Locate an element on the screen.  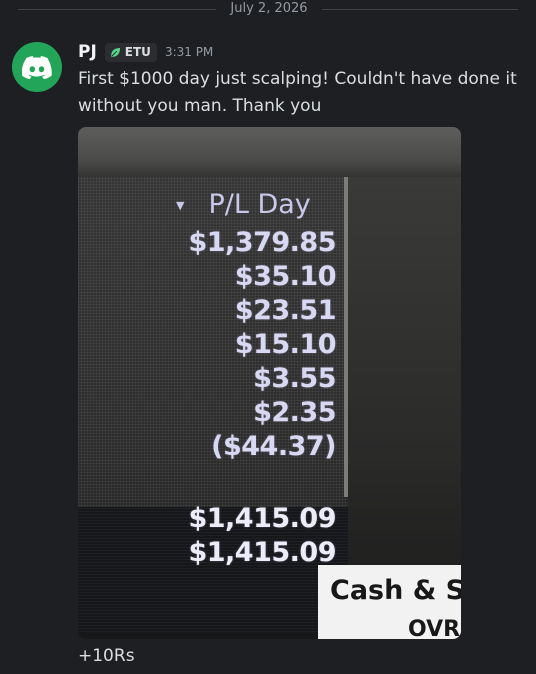
pl-column-header: ▼ P/L Day is located at coordinates (261, 204).